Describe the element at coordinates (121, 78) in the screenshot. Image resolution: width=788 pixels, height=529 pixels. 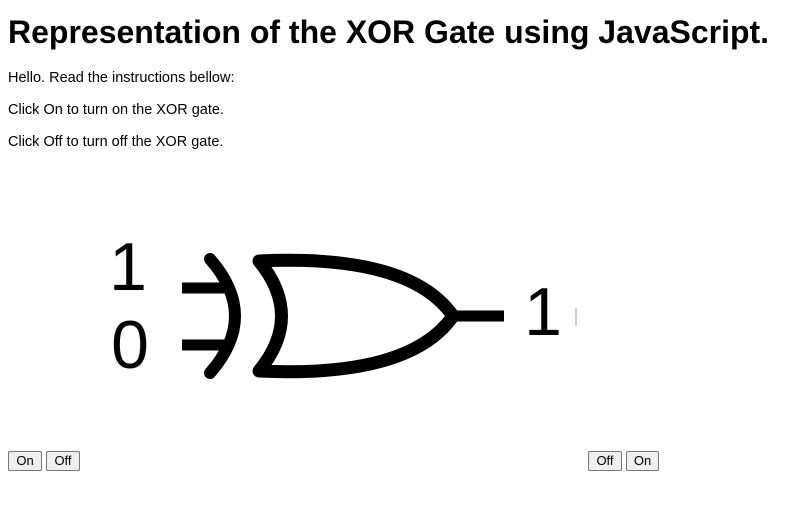
I see `instructions-intro: Hello. Read the instructions bellow:` at that location.